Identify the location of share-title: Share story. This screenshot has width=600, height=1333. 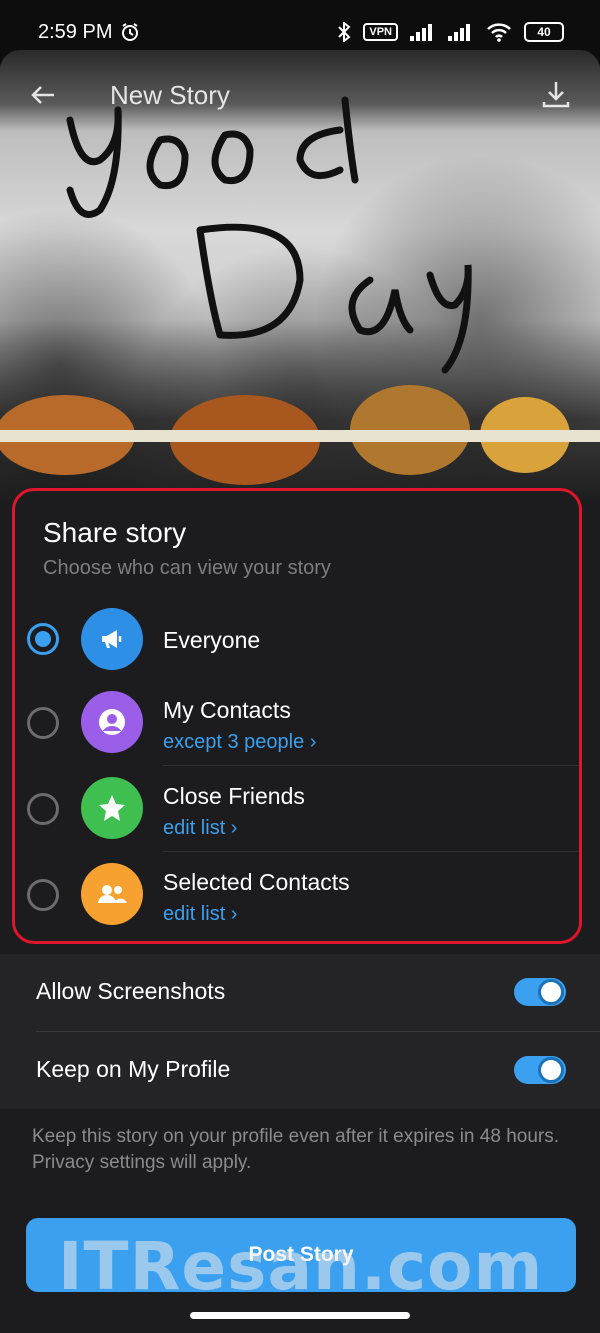
(115, 532).